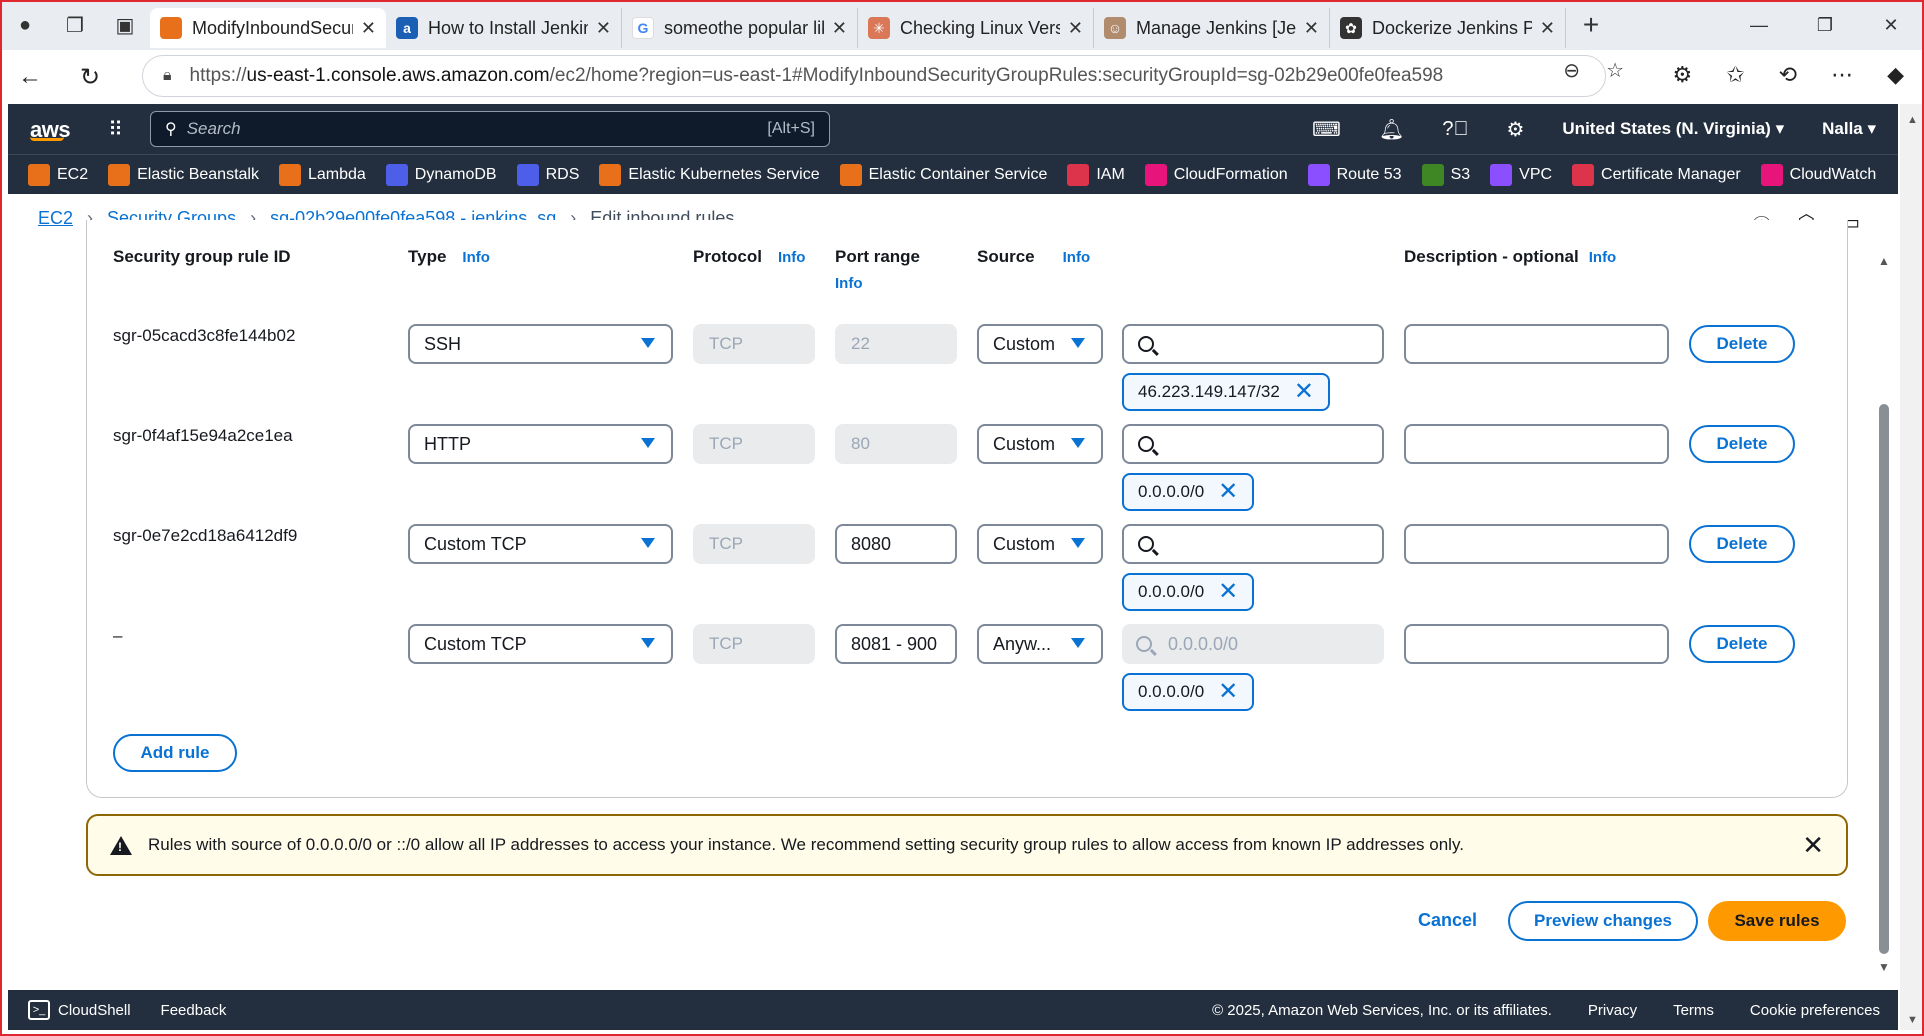 The height and width of the screenshot is (1036, 1924). Describe the element at coordinates (1448, 28) in the screenshot. I see `browser-tab: ✿ Dockerize Jenkins Plu ✕` at that location.